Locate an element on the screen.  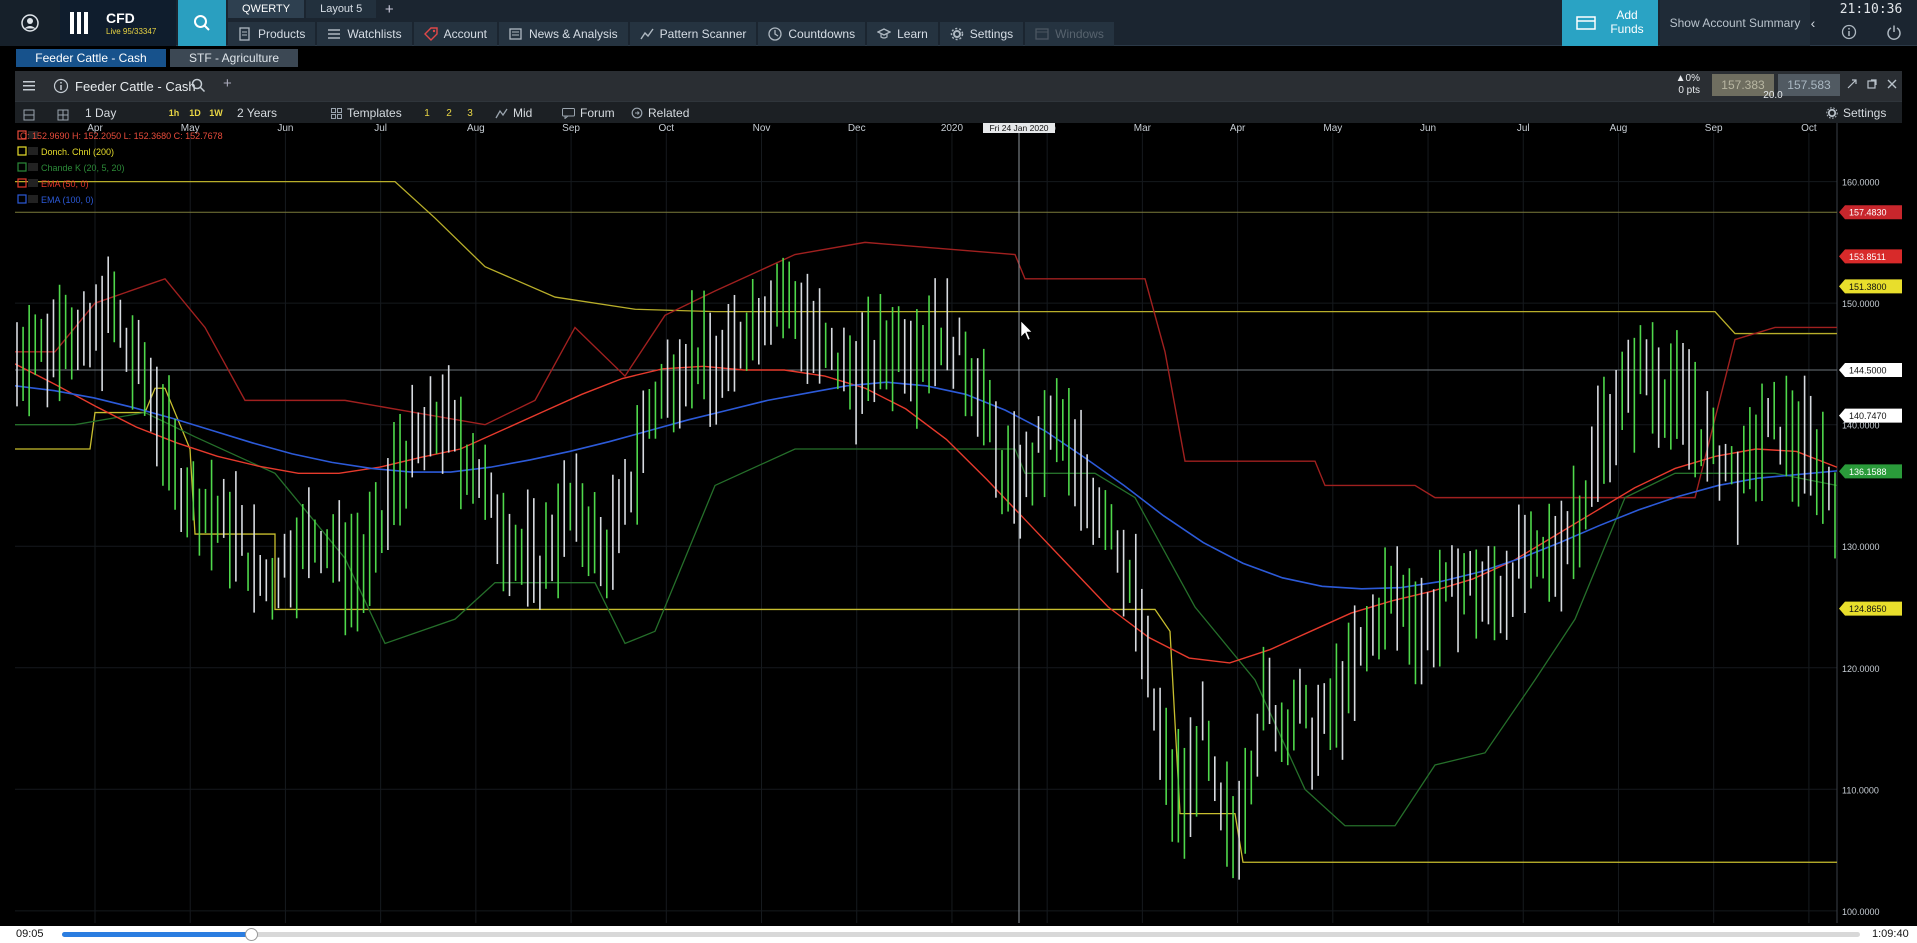
nav-account: Account is located at coordinates (455, 34).